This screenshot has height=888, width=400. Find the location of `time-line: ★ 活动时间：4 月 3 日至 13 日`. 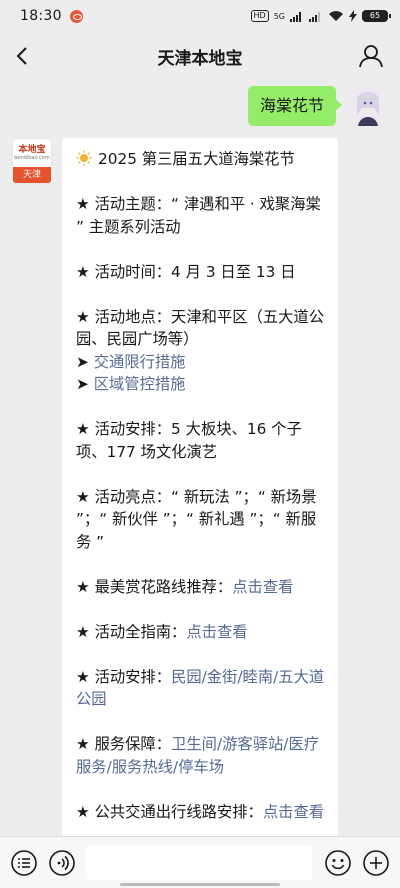

time-line: ★ 活动时间：4 月 3 日至 13 日 is located at coordinates (186, 271).